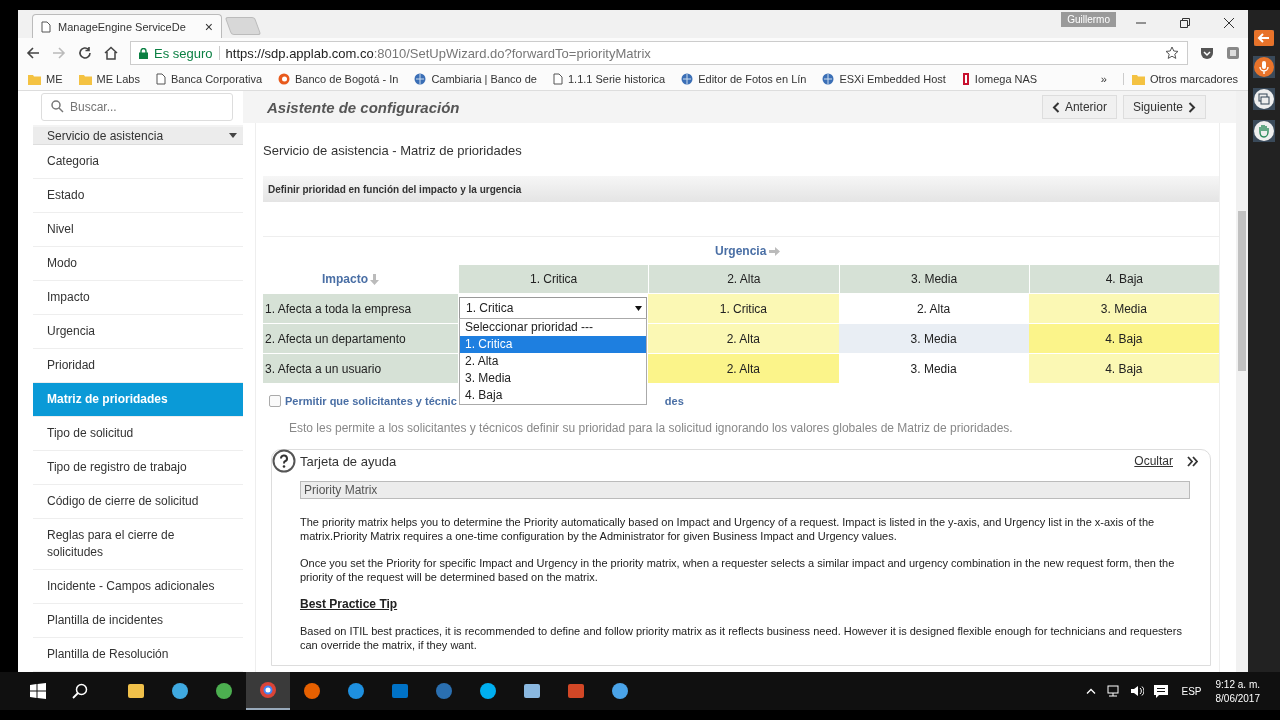 The image size is (1280, 720). What do you see at coordinates (1103, 79) in the screenshot?
I see `more-bookmarks-button: »` at bounding box center [1103, 79].